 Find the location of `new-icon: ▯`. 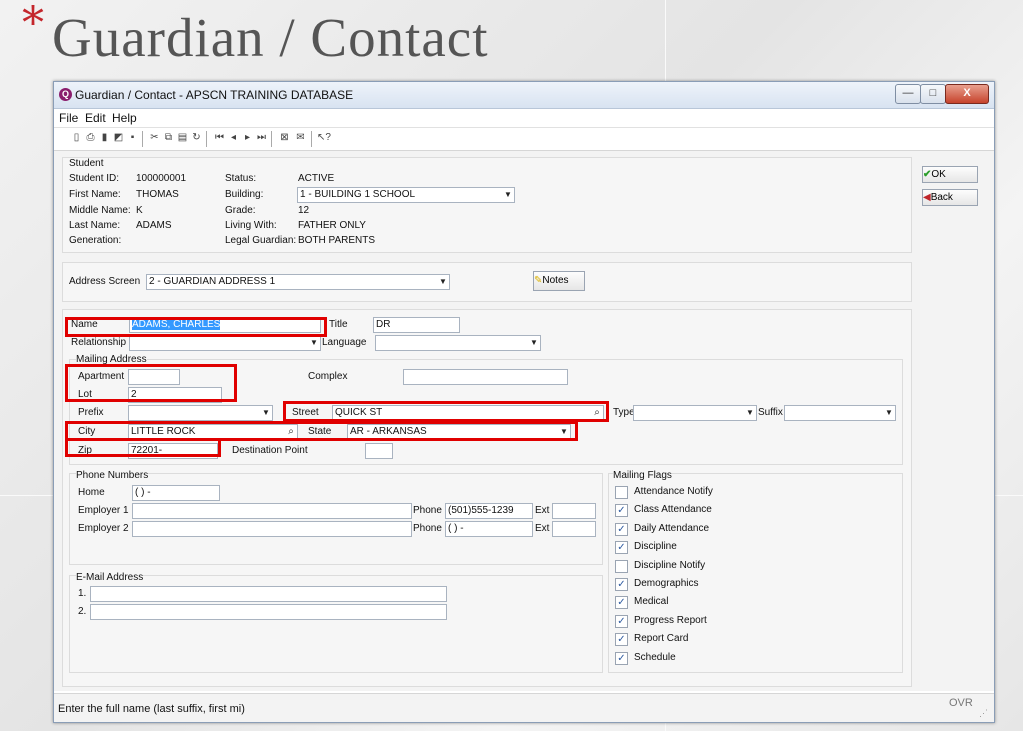

new-icon: ▯ is located at coordinates (76, 138).